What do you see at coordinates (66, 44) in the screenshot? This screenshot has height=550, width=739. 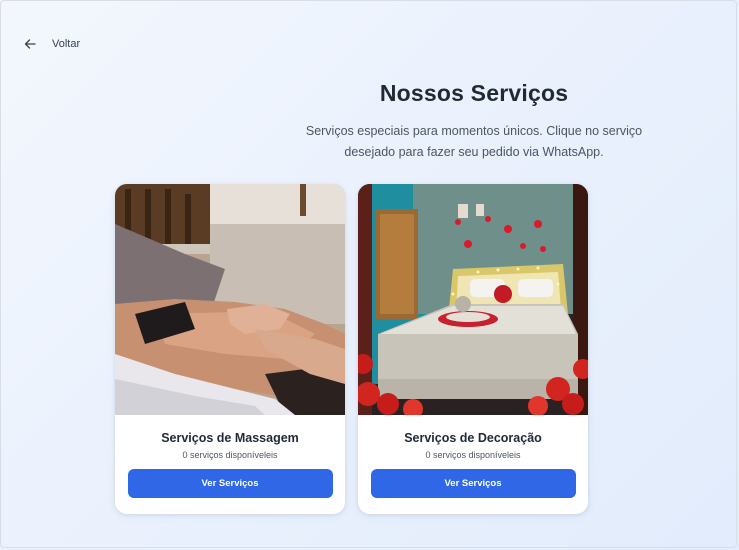 I see `back-label: Voltar` at bounding box center [66, 44].